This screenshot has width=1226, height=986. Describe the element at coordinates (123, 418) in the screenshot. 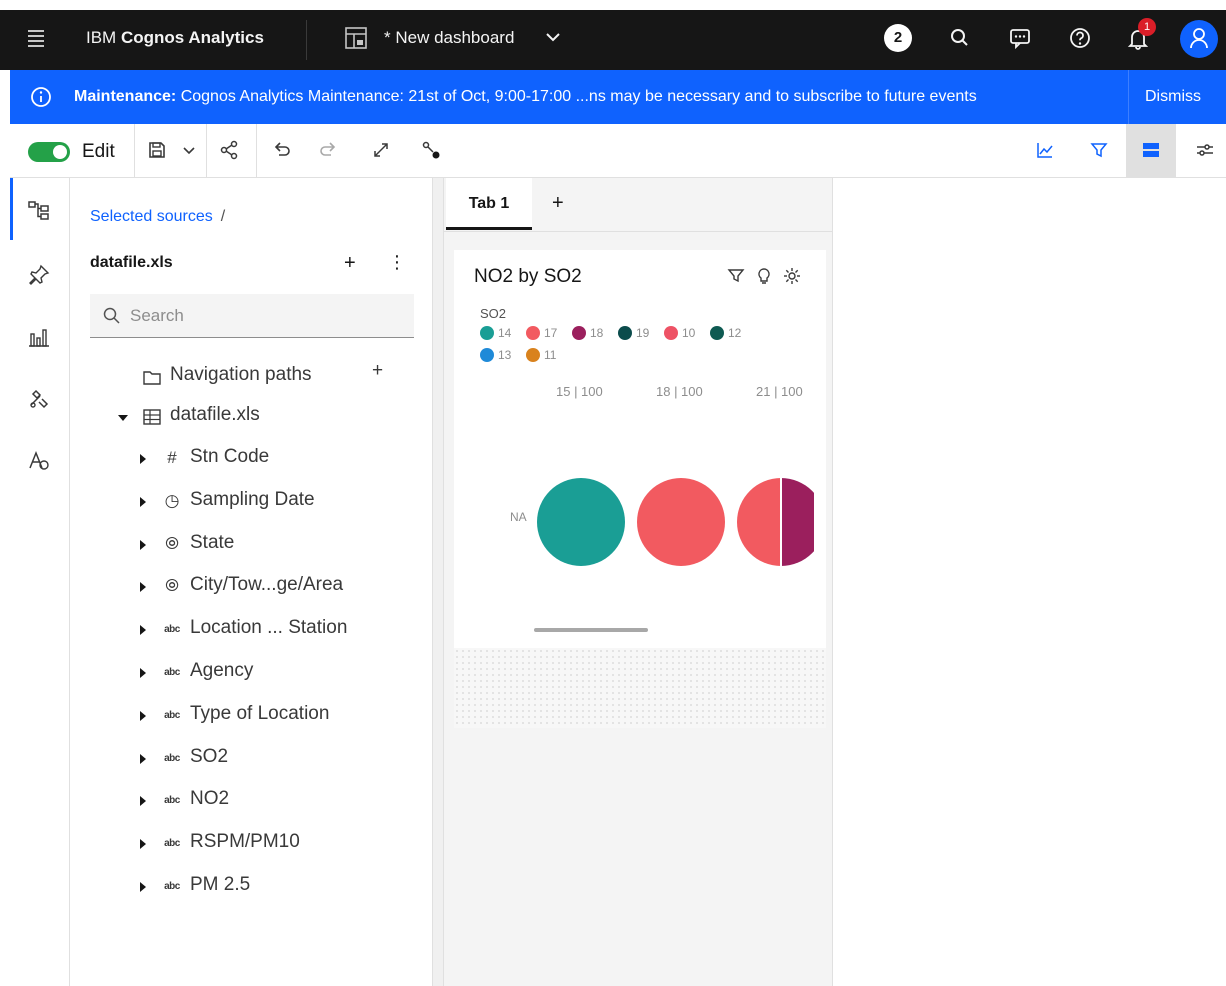

I see `caret-down-icon` at that location.